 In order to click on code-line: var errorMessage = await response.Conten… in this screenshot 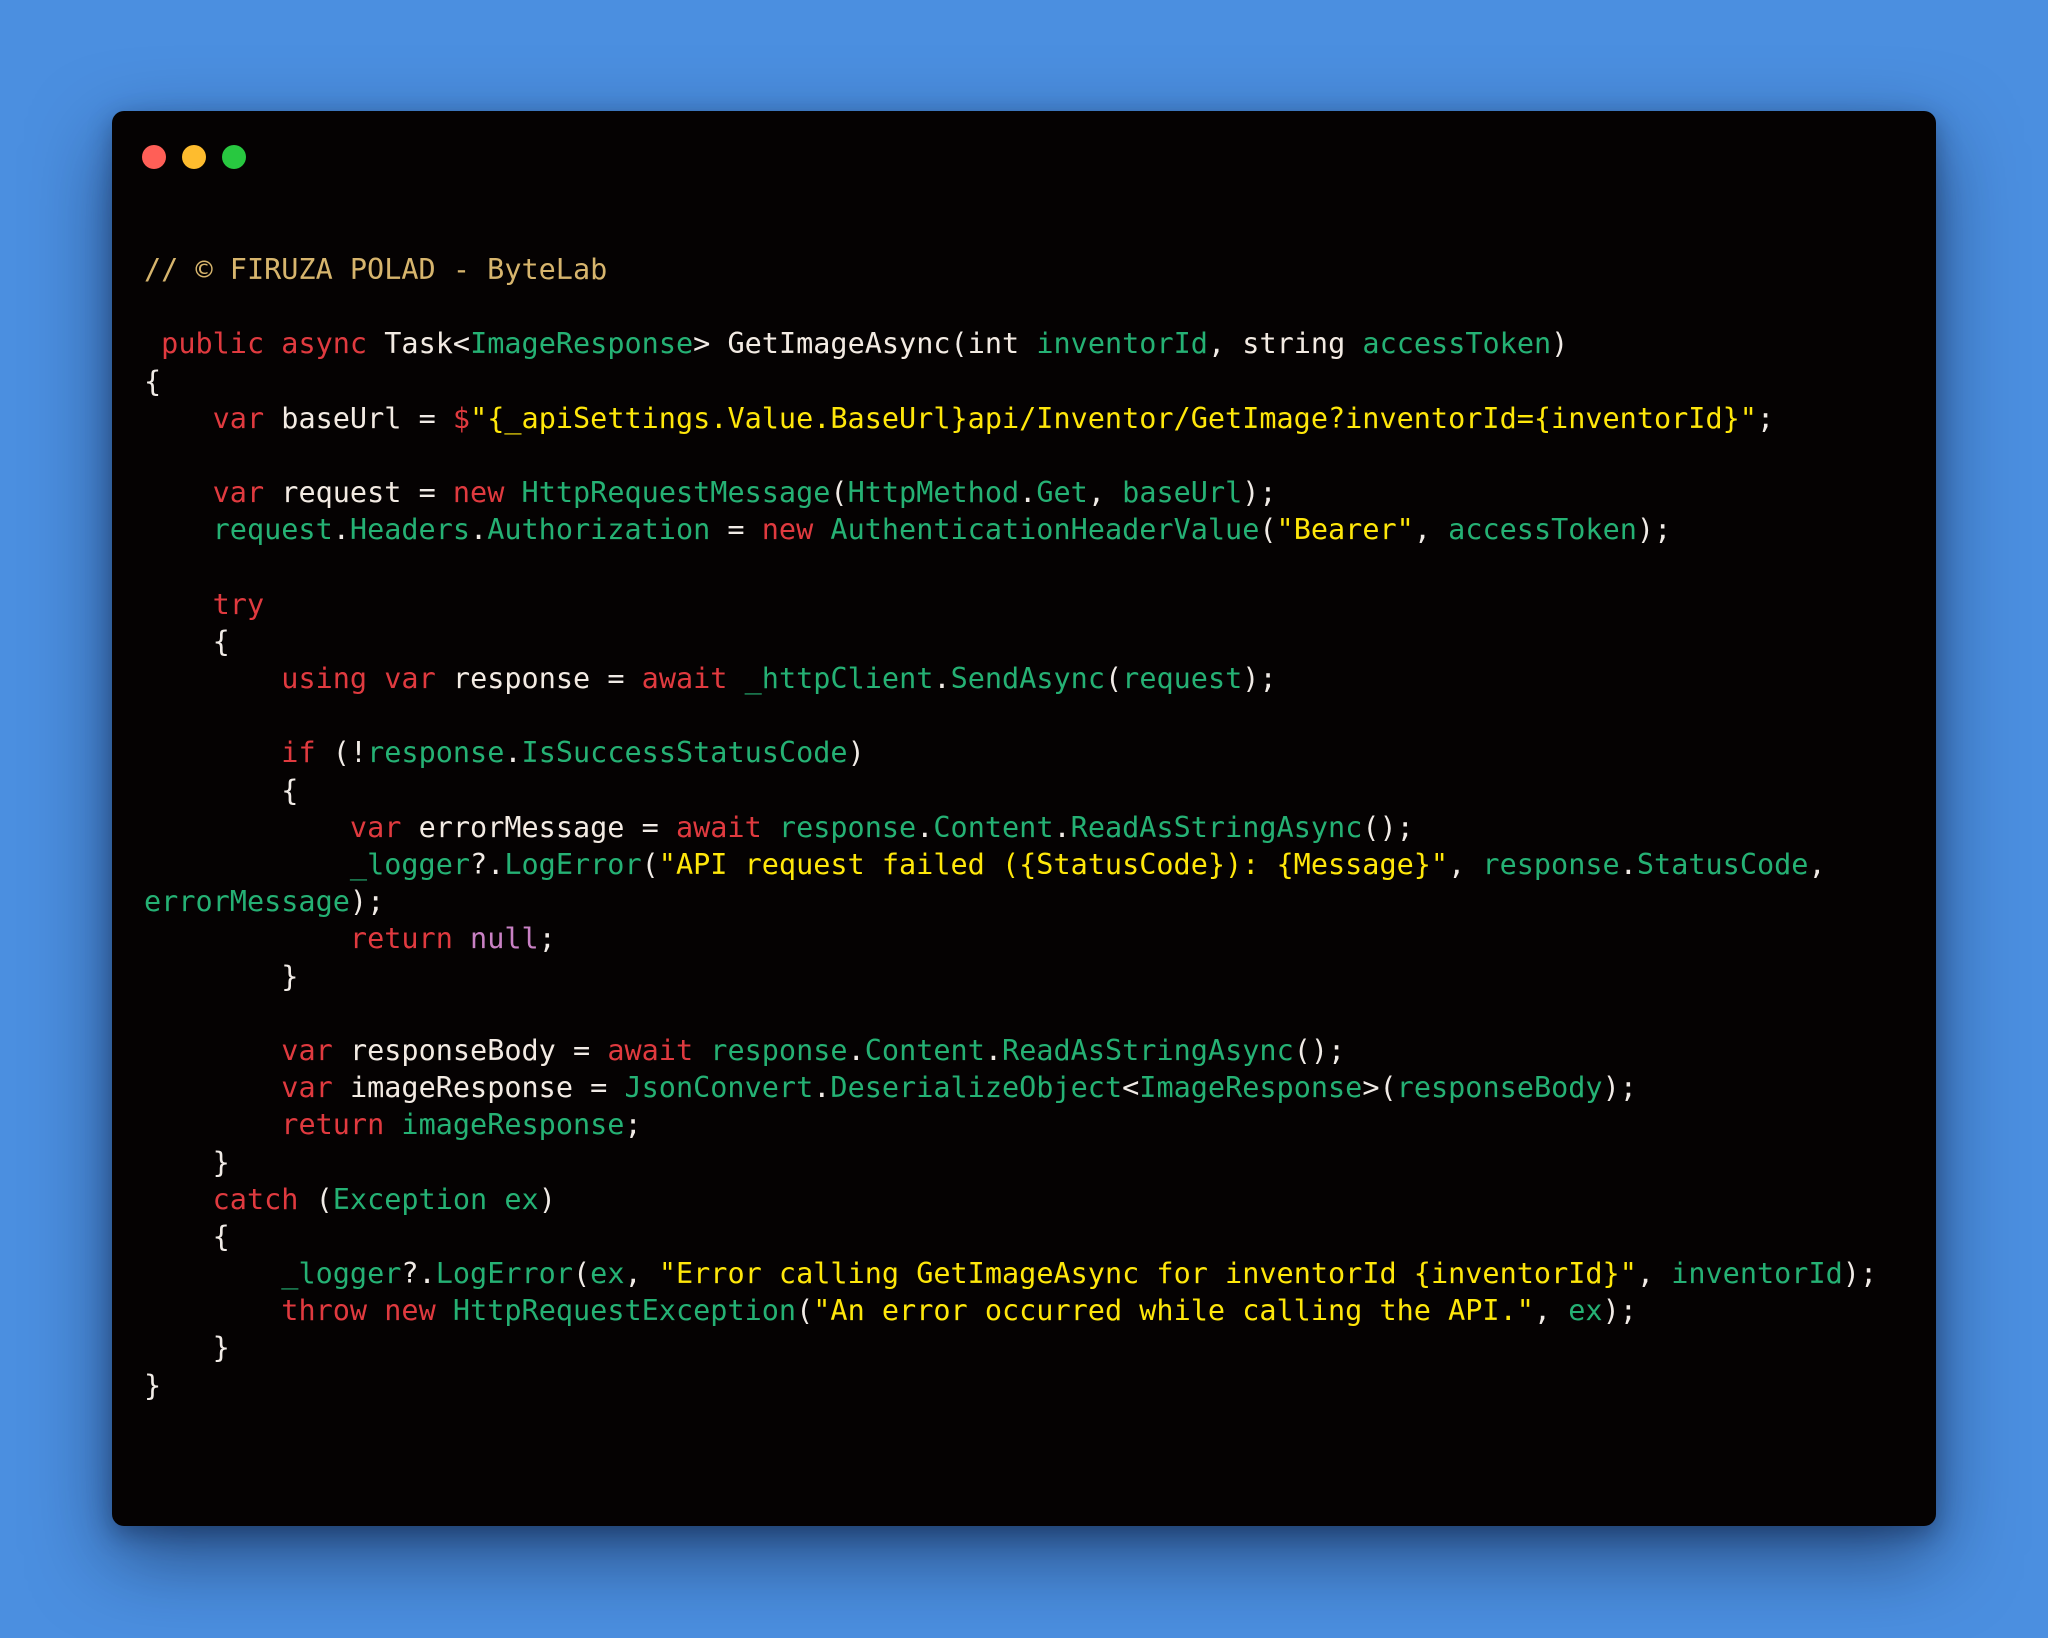, I will do `click(1010, 827)`.